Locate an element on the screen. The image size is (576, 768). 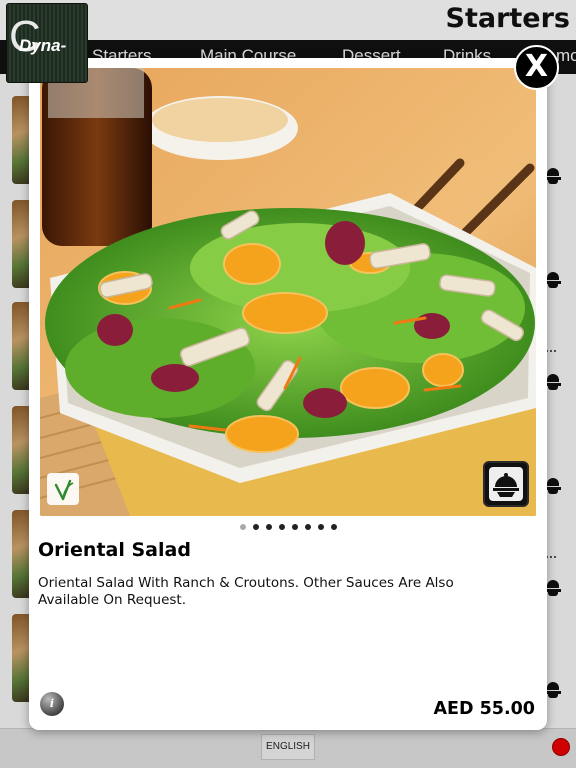
close-button: X is located at coordinates (536, 67).